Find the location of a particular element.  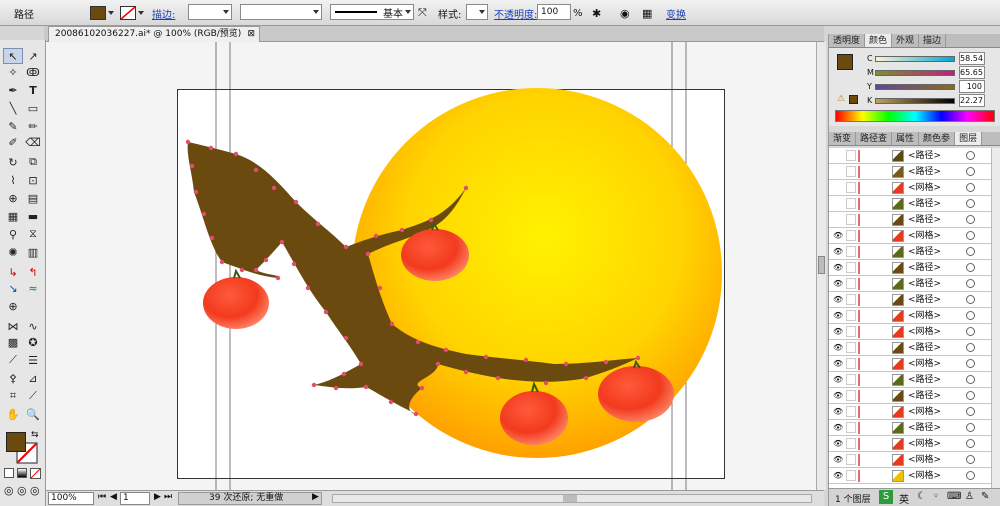

magic-wand-tool-icon: ✧ is located at coordinates (13, 72).